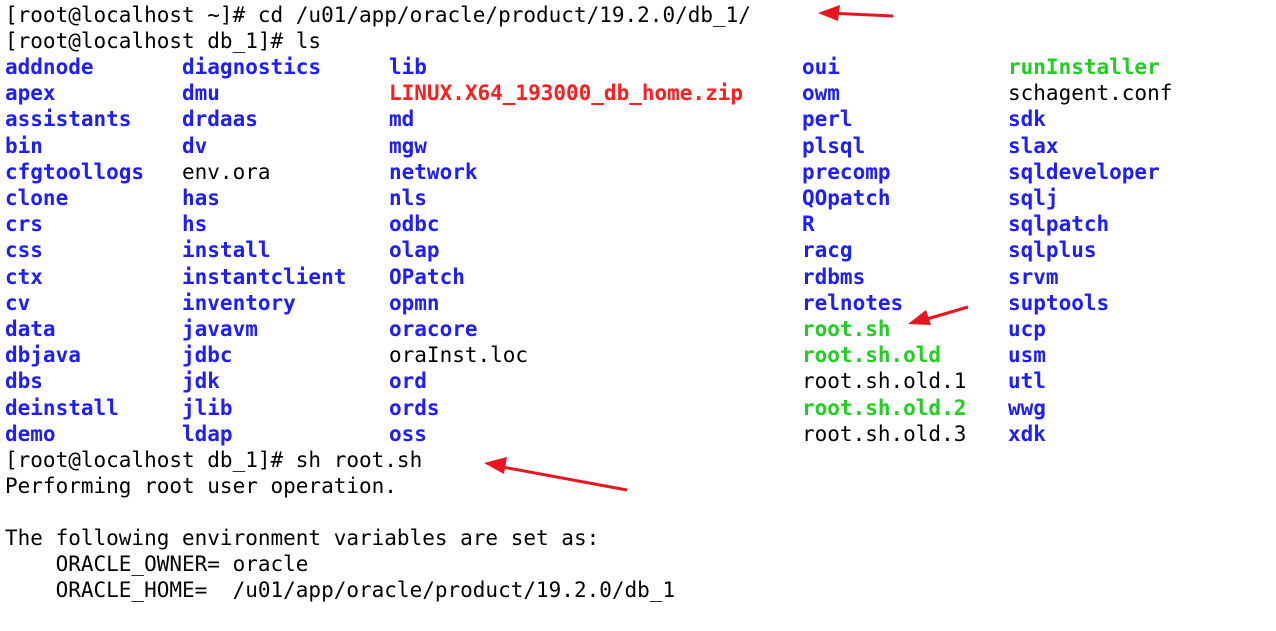 This screenshot has height=631, width=1276. I want to click on output-oracle-owner: ORACLE_OWNER= oracle, so click(157, 564).